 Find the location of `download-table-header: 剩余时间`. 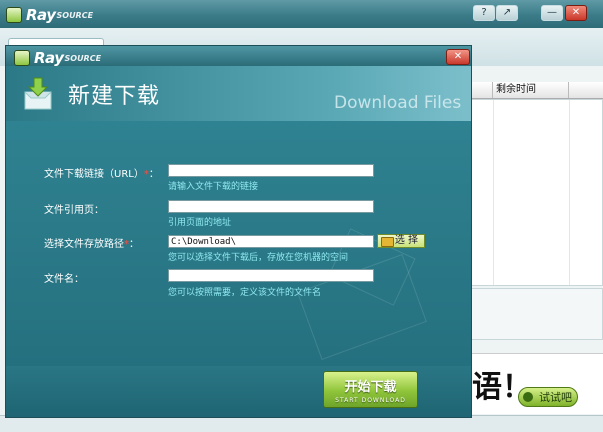

download-table-header: 剩余时间 is located at coordinates (536, 90).